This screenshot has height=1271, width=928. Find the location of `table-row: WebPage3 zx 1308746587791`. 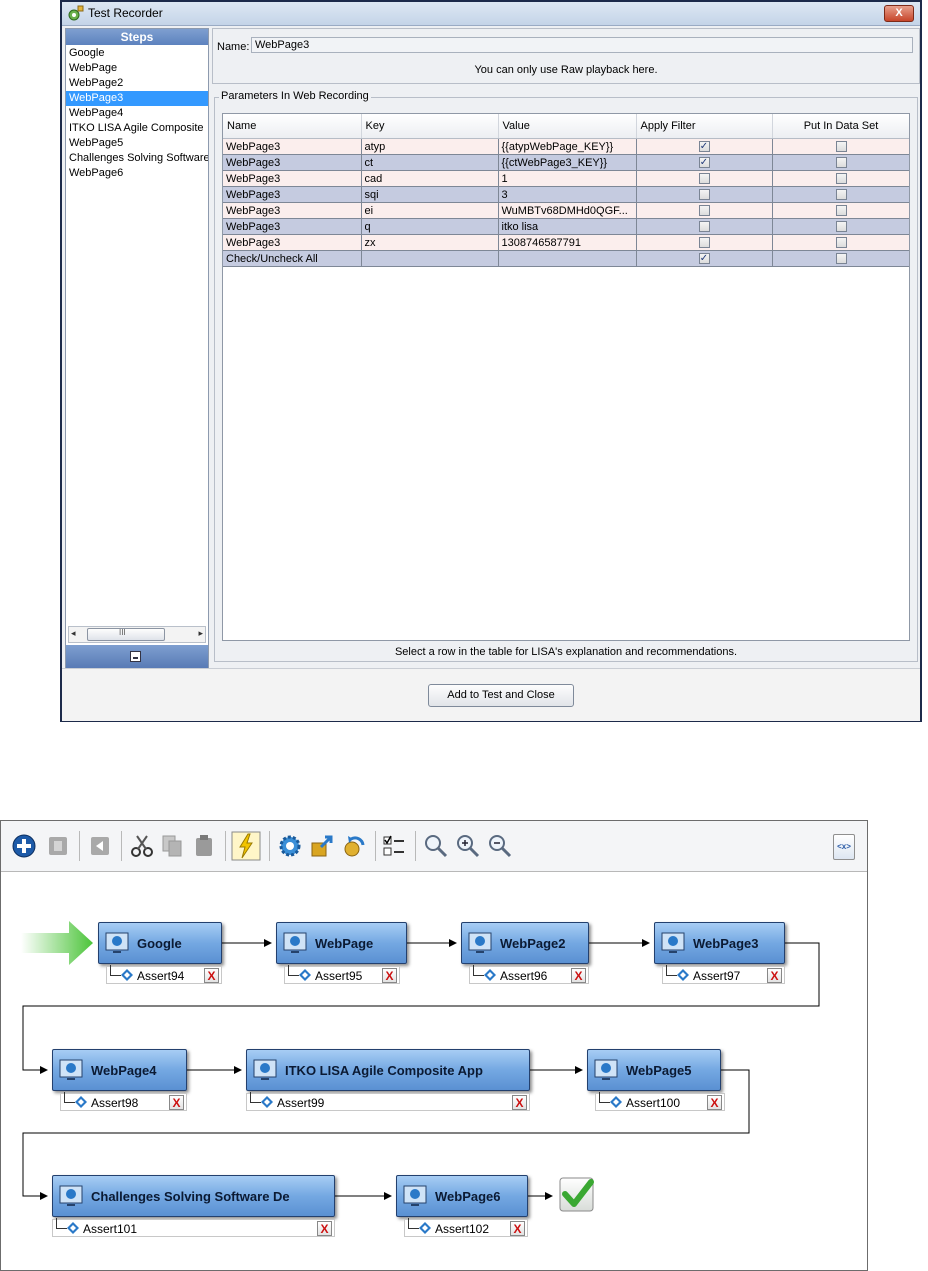

table-row: WebPage3 zx 1308746587791 is located at coordinates (566, 242).